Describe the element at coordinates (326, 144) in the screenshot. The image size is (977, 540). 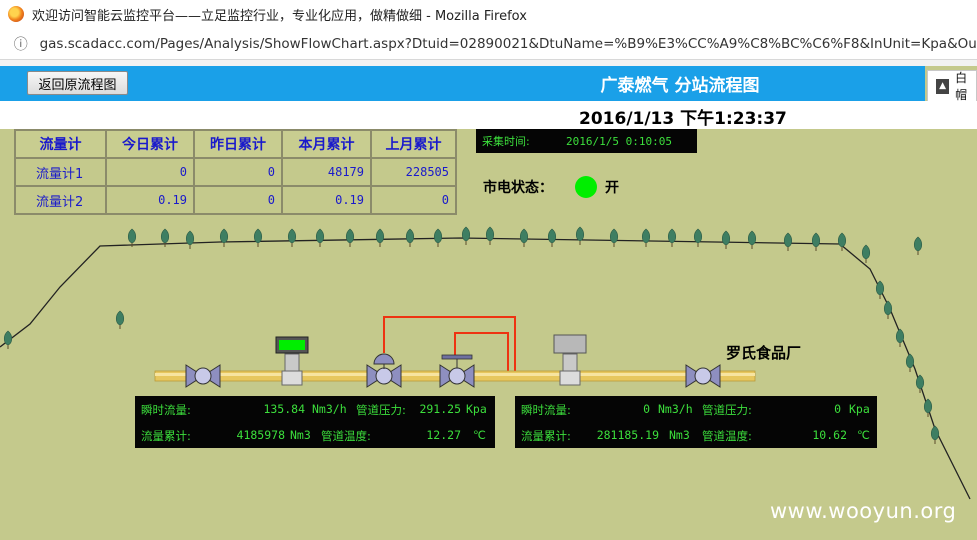
I see `col-header: 本月累计` at that location.